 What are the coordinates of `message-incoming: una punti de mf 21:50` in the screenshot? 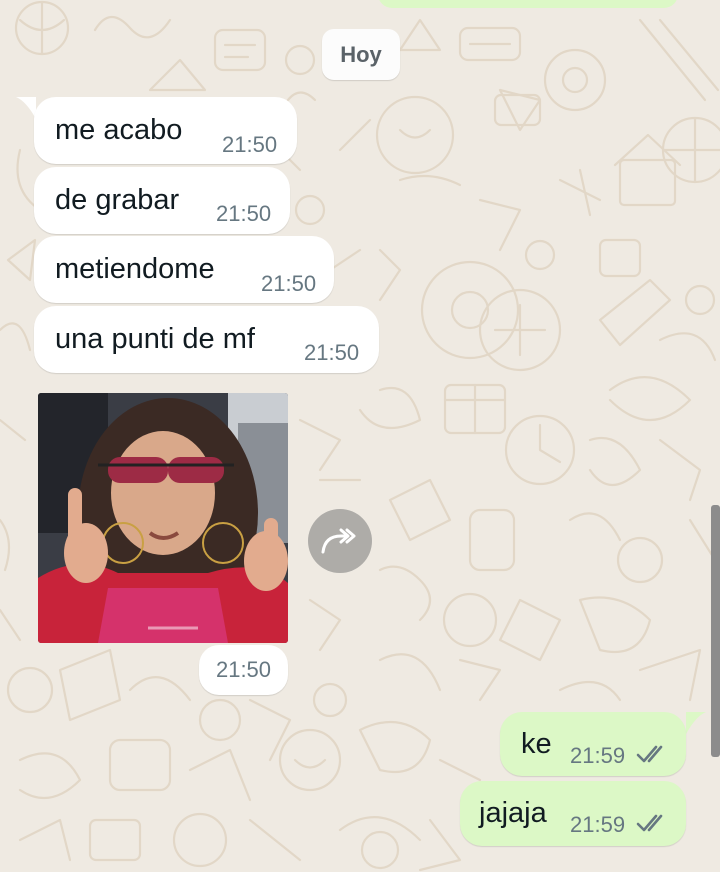 It's located at (206, 339).